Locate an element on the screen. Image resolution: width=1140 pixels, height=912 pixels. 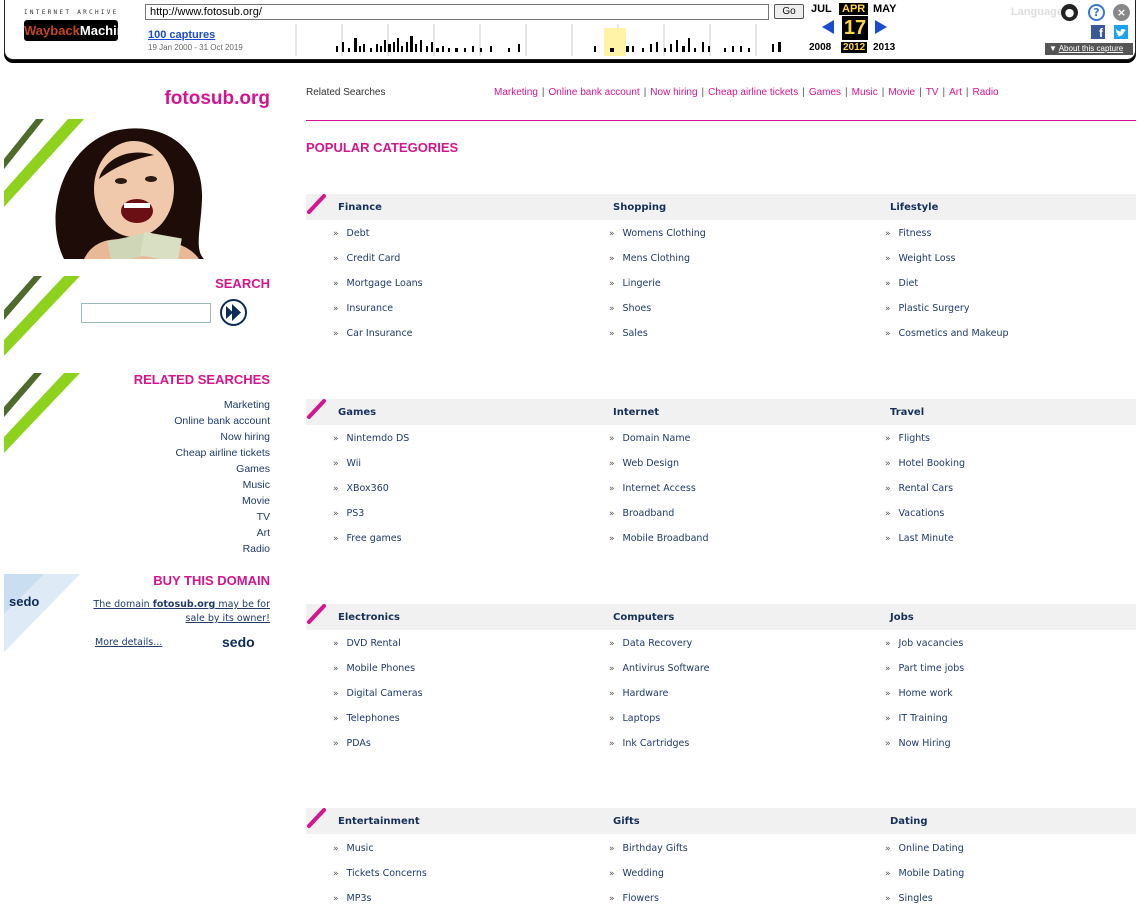
related-link: Now hiring is located at coordinates (222, 437).